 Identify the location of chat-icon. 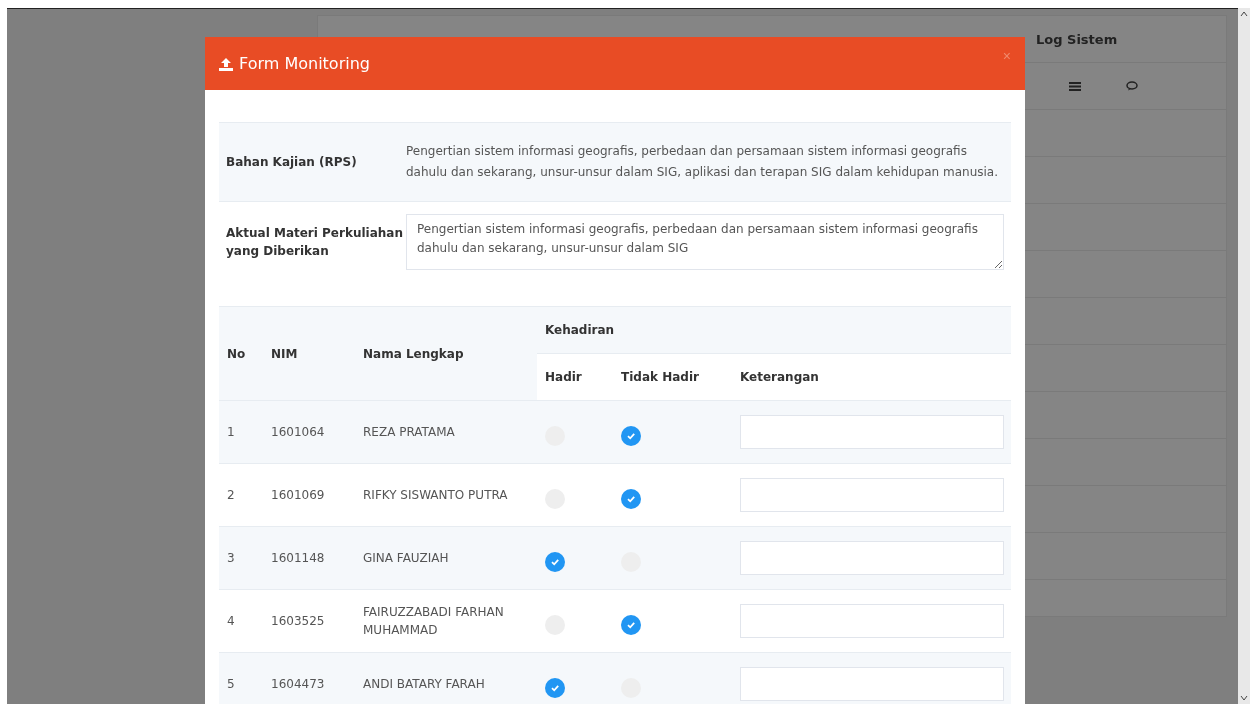
(1132, 86).